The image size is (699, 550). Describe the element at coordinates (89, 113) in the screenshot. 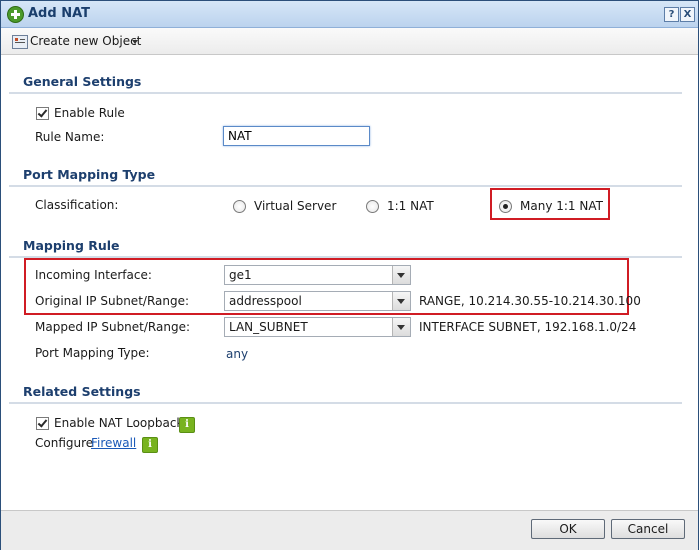

I see `enable-rule-label: Enable Rule` at that location.